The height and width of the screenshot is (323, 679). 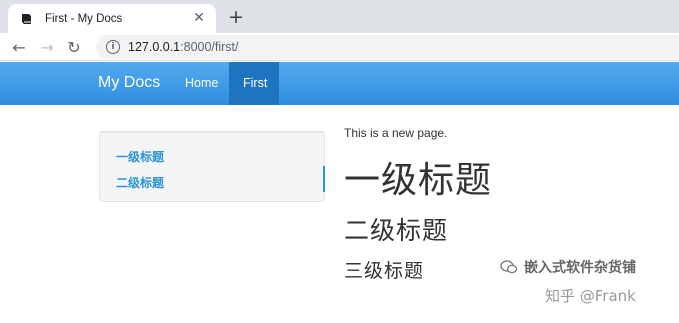 I want to click on info-icon: i, so click(x=113, y=47).